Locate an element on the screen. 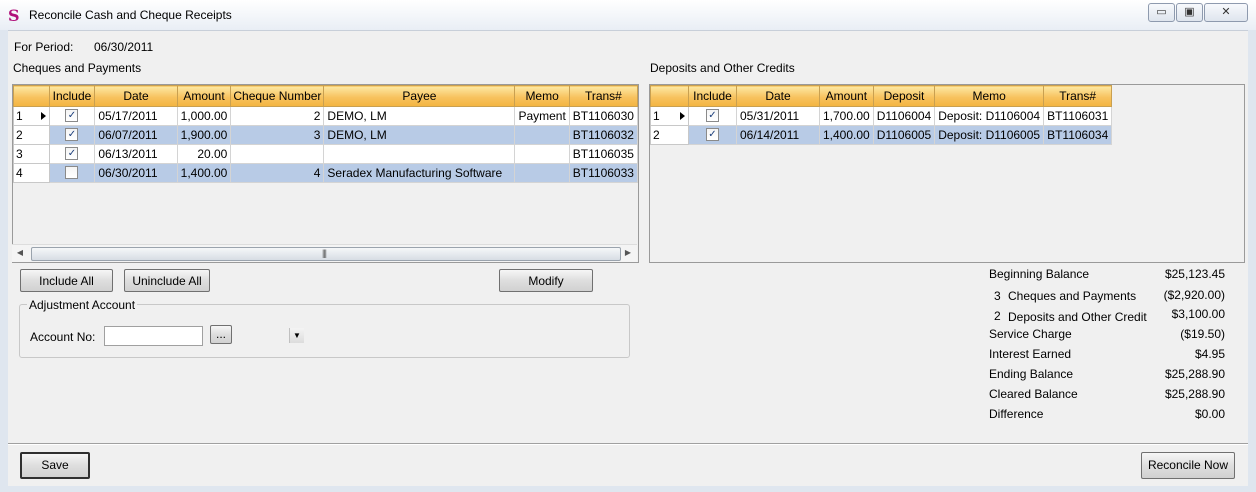 The image size is (1256, 492). memo-cell: Deposit: D1106005 is located at coordinates (989, 135).